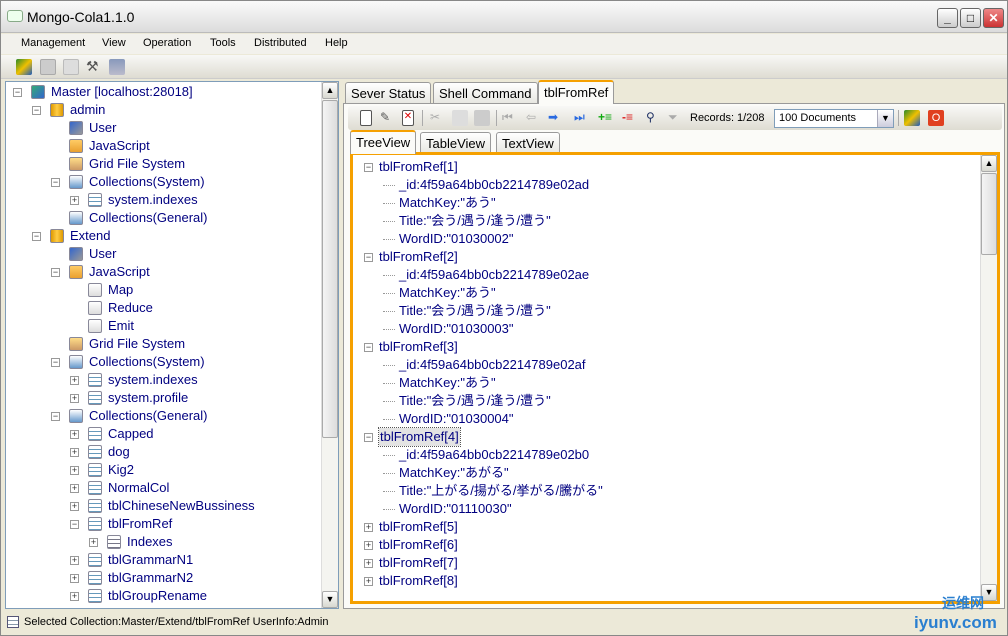 Image resolution: width=1008 pixels, height=636 pixels. I want to click on menu-distributed: Distributed, so click(280, 43).